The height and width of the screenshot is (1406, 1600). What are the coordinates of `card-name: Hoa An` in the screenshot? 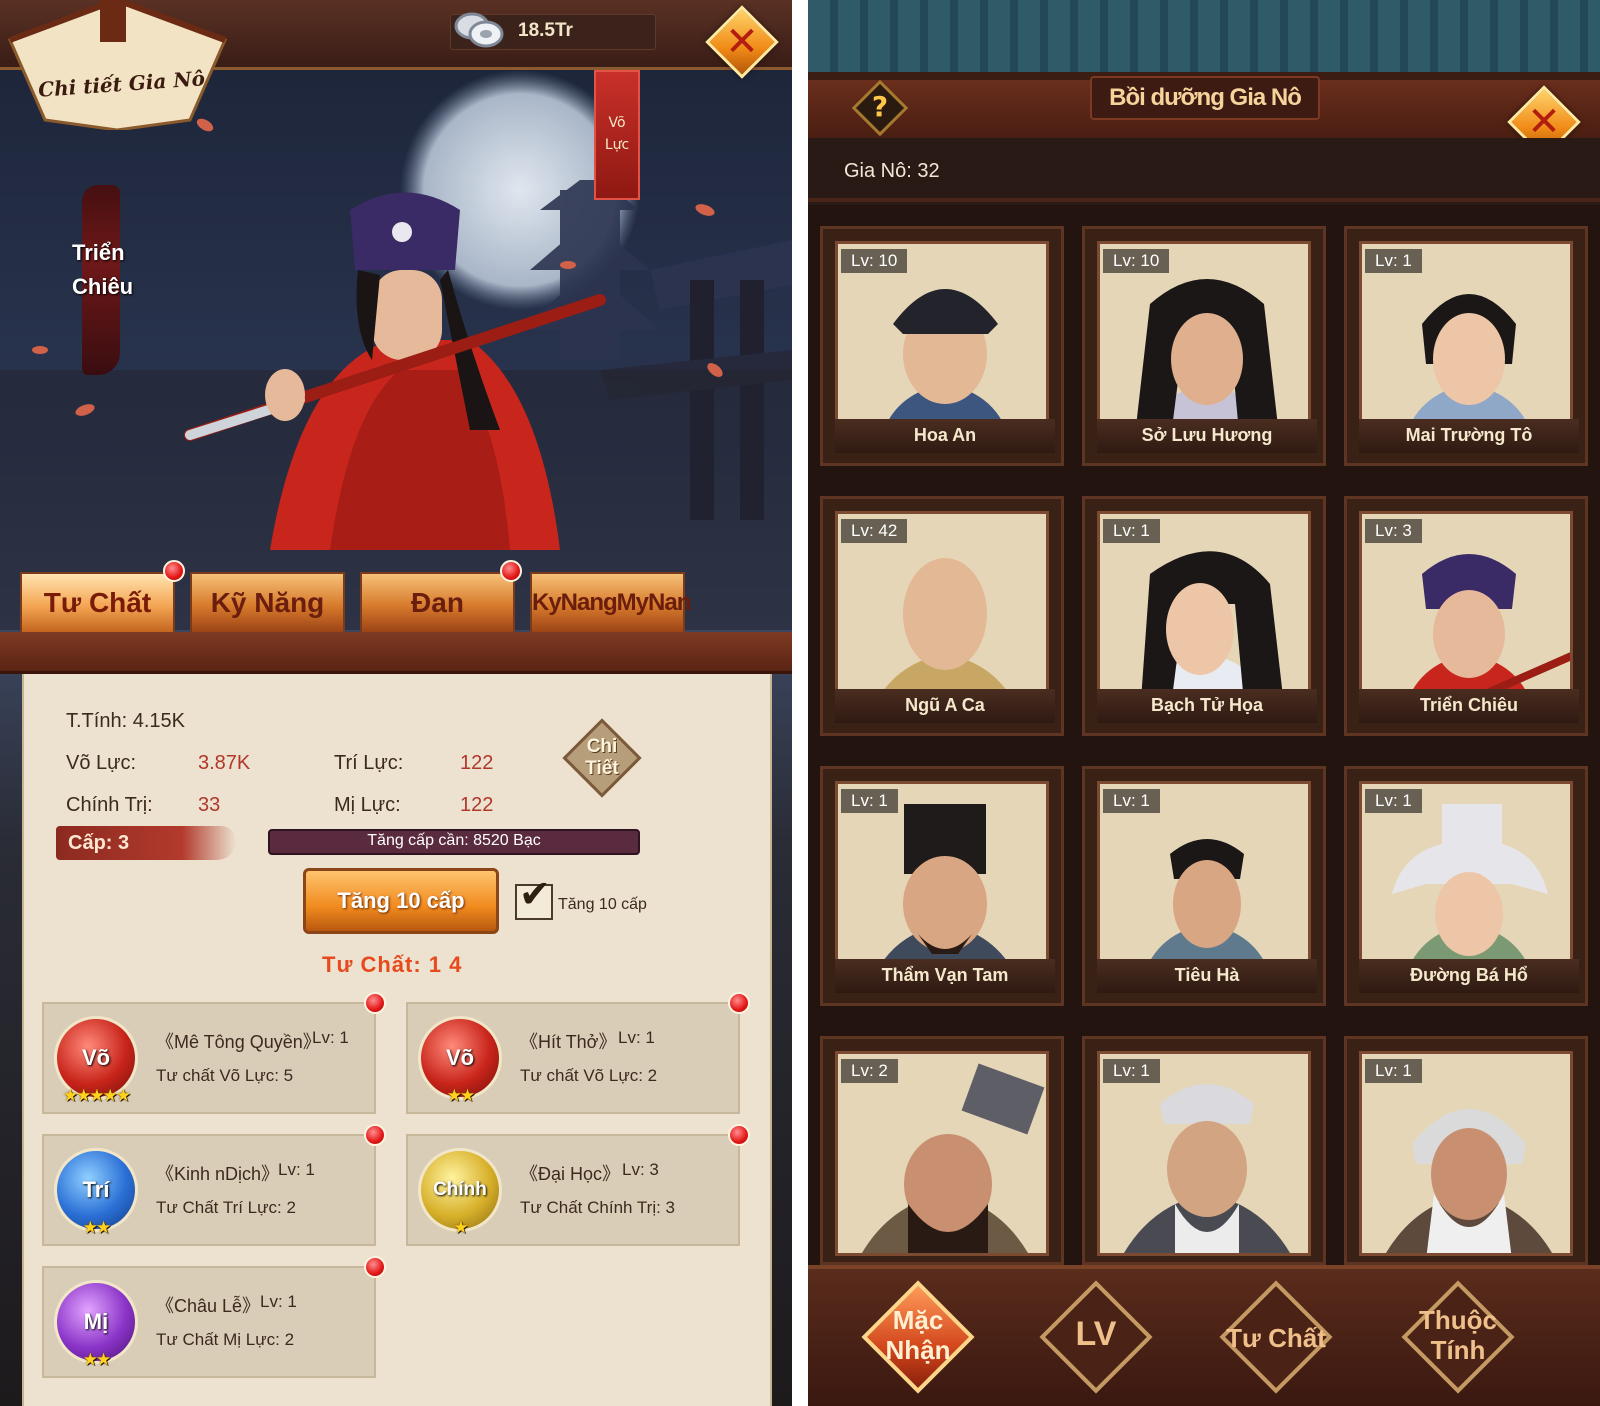 It's located at (945, 436).